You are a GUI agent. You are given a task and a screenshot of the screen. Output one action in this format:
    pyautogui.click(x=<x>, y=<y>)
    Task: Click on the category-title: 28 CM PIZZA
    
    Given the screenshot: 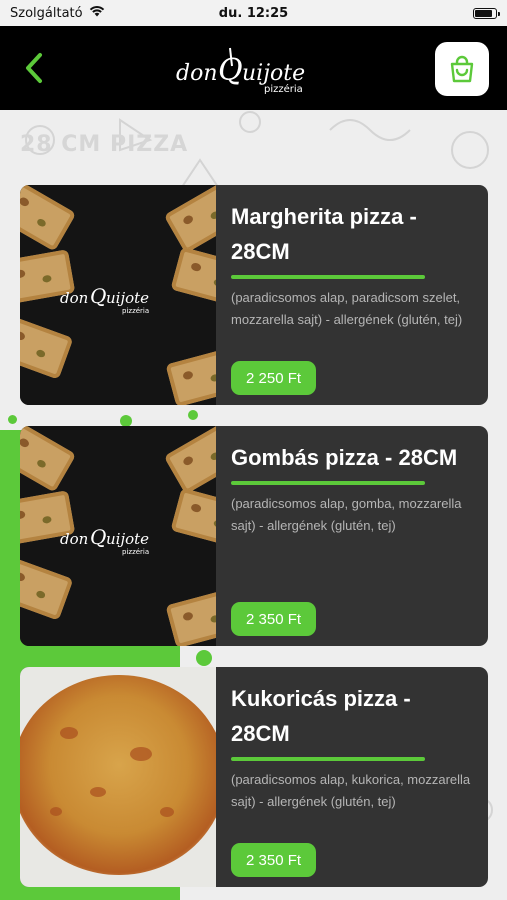 What is the action you would take?
    pyautogui.click(x=104, y=144)
    